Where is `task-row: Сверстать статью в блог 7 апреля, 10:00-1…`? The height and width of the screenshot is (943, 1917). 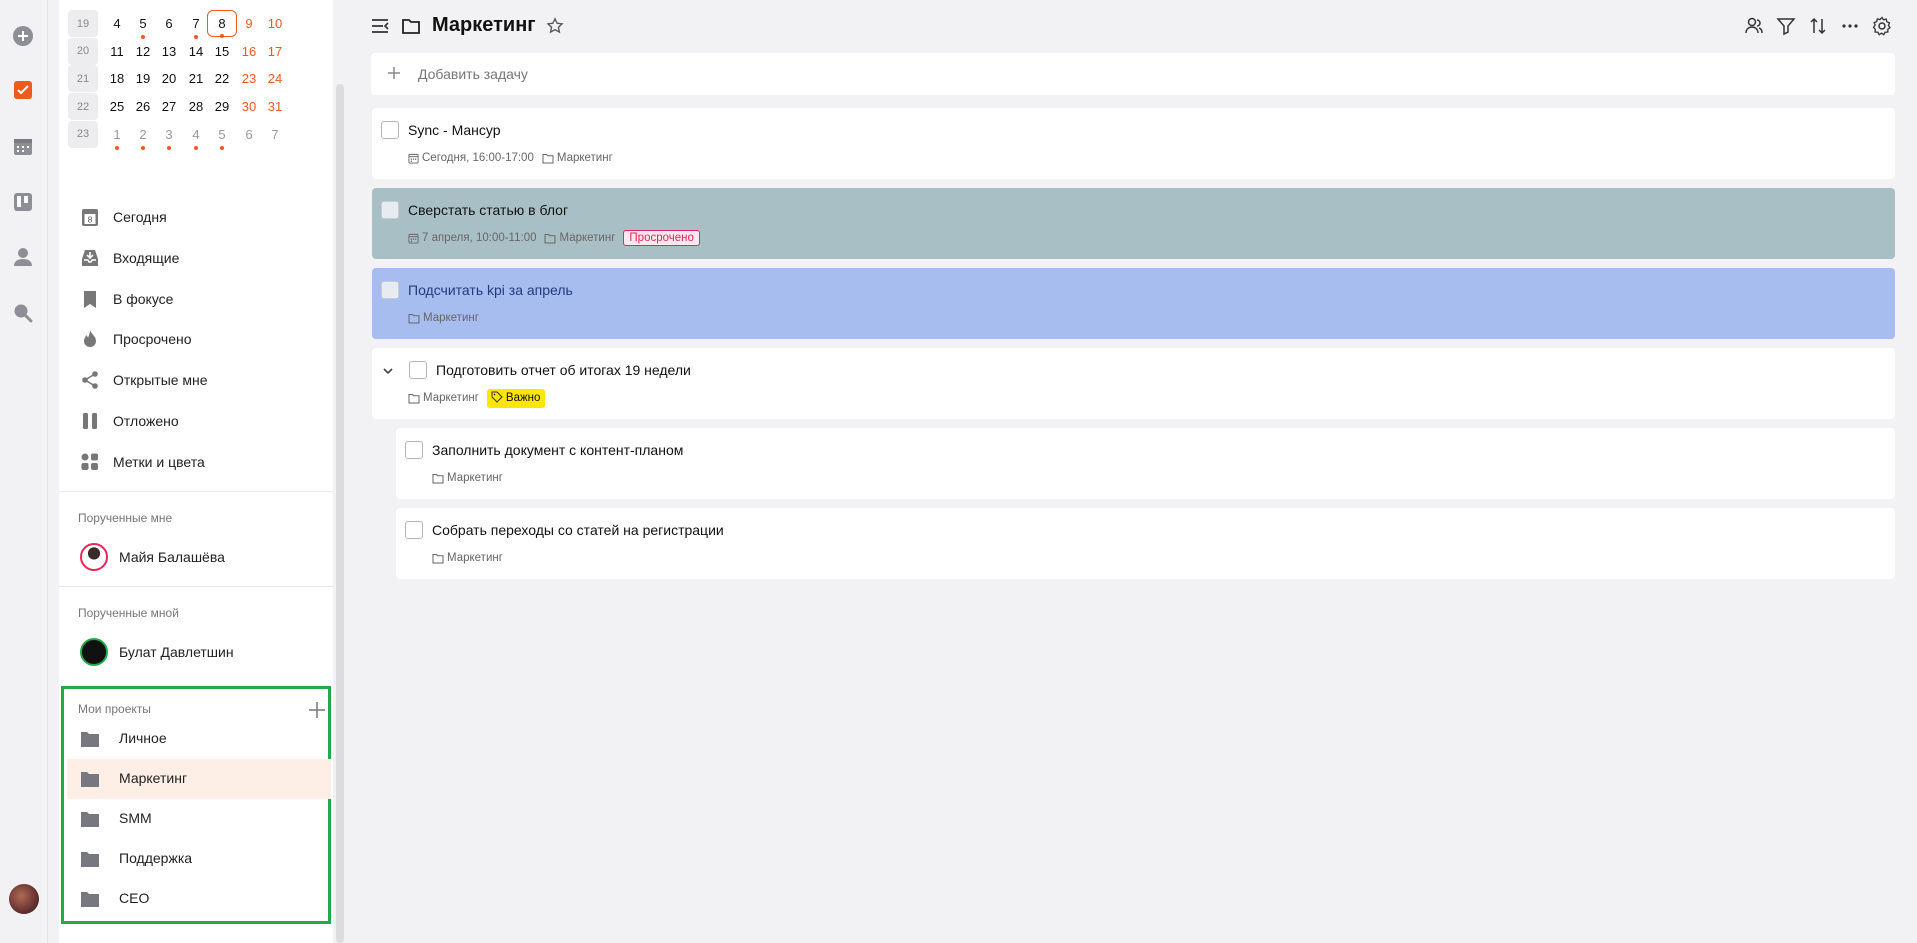
task-row: Сверстать статью в блог 7 апреля, 10:00-1… is located at coordinates (1133, 223).